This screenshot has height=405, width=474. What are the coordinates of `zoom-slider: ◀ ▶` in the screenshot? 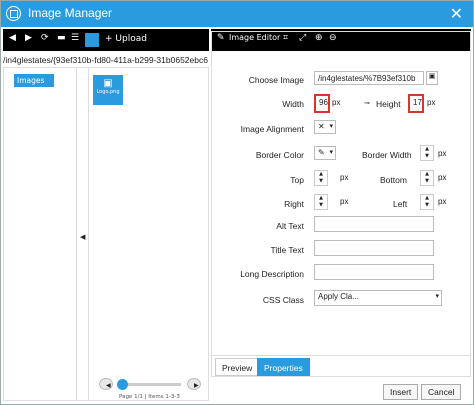 It's located at (150, 385).